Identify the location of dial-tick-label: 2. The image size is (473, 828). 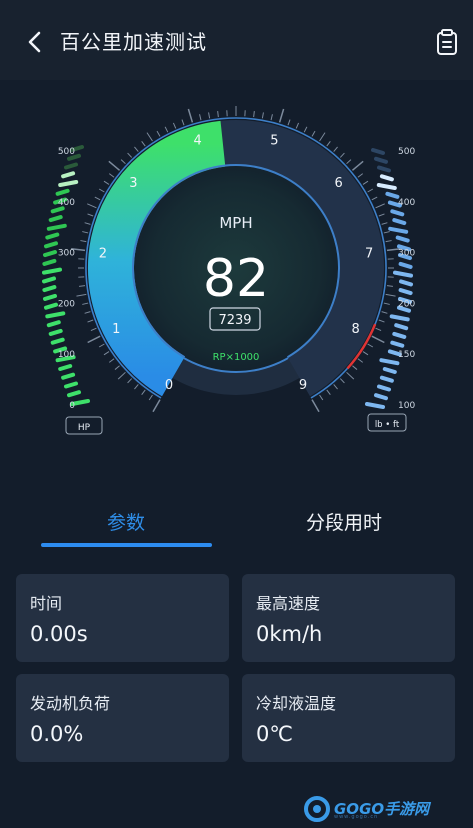
(103, 253).